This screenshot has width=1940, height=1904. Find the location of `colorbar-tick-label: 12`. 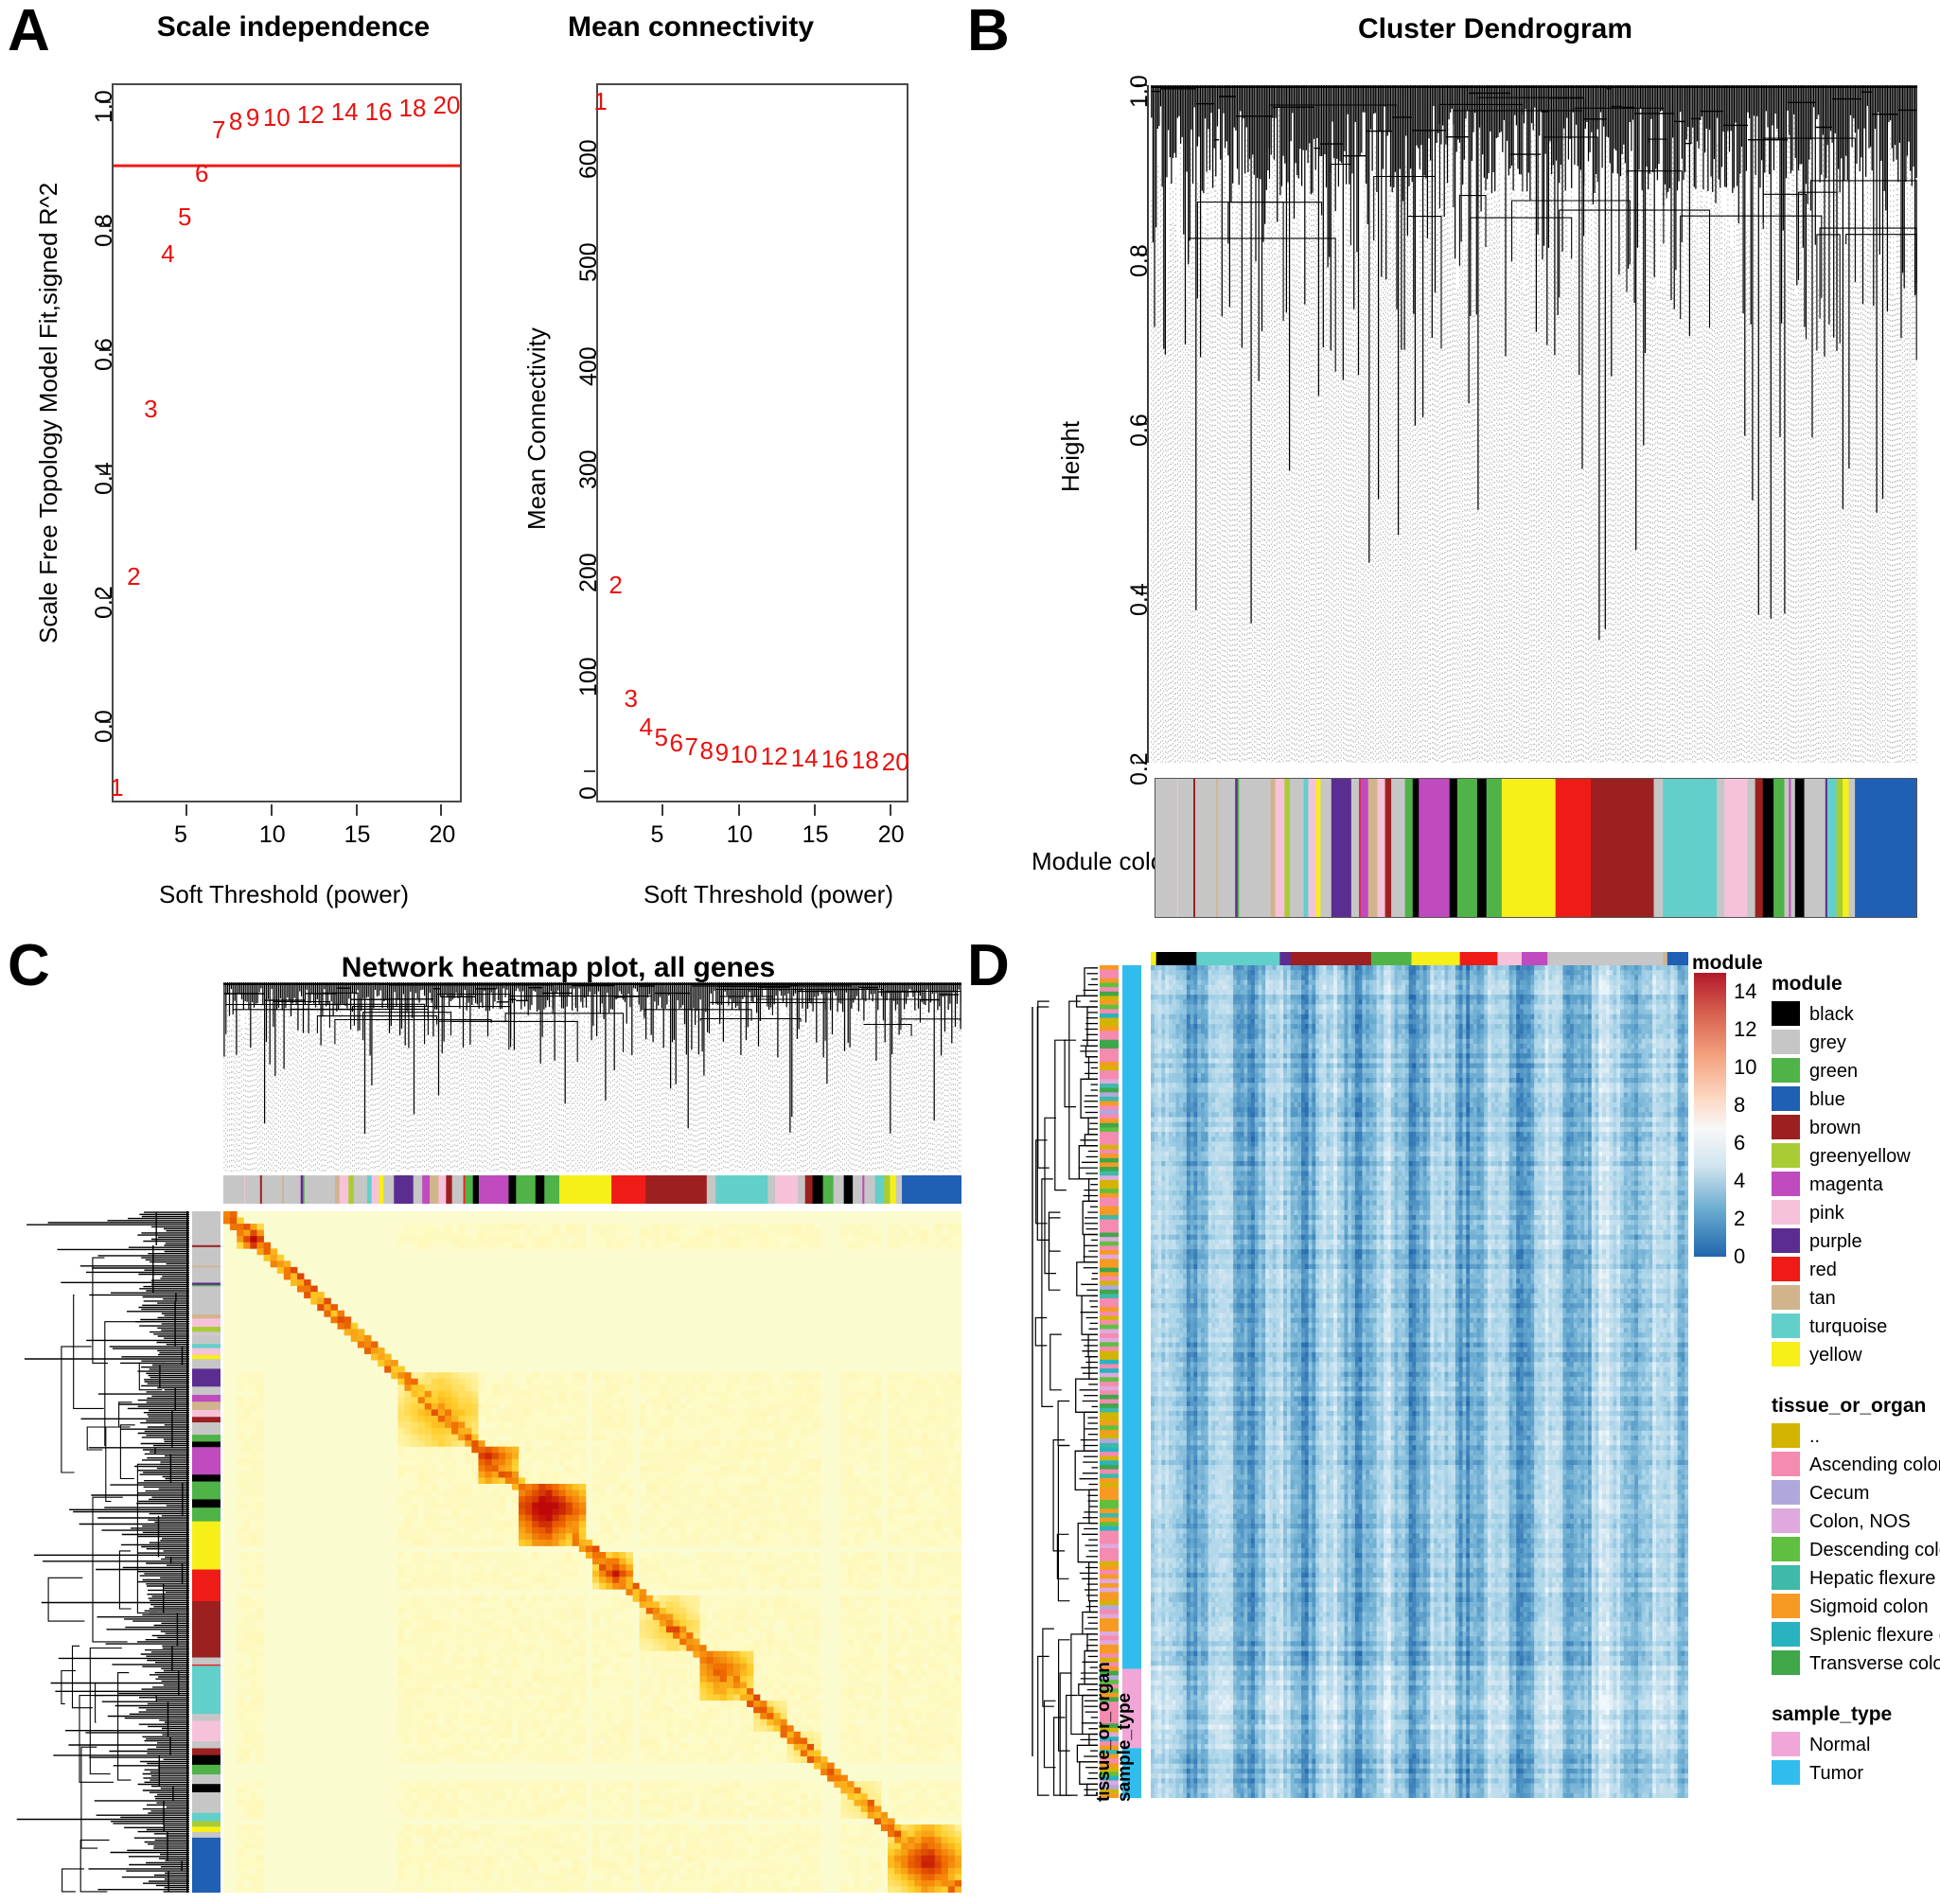

colorbar-tick-label: 12 is located at coordinates (1745, 1029).